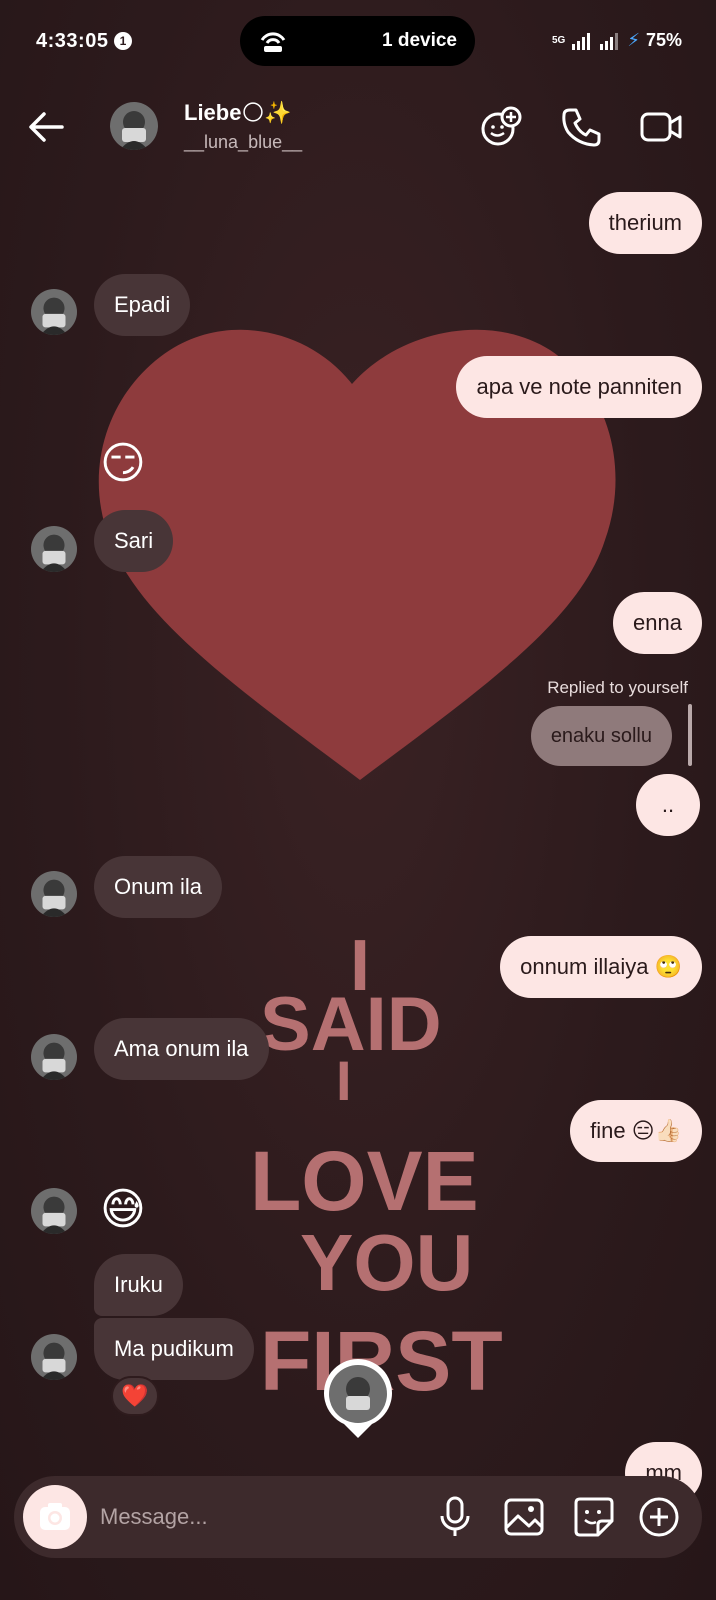  I want to click on message-incoming: Iruku, so click(138, 1285).